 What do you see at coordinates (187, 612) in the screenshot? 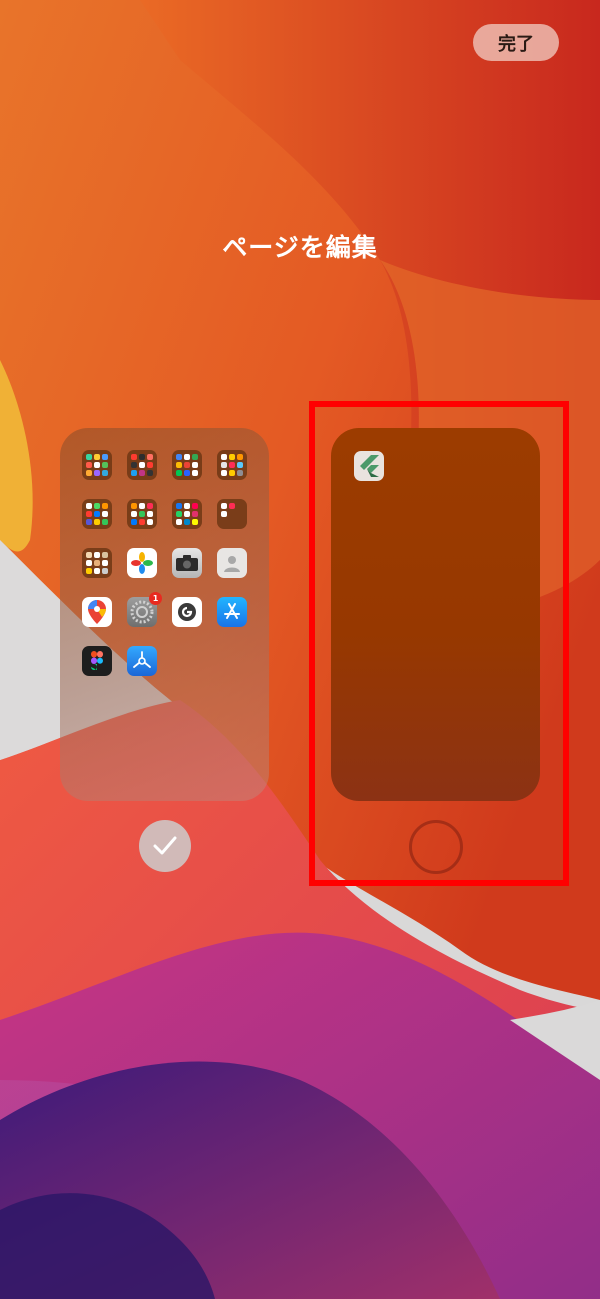
I see `google-icon` at bounding box center [187, 612].